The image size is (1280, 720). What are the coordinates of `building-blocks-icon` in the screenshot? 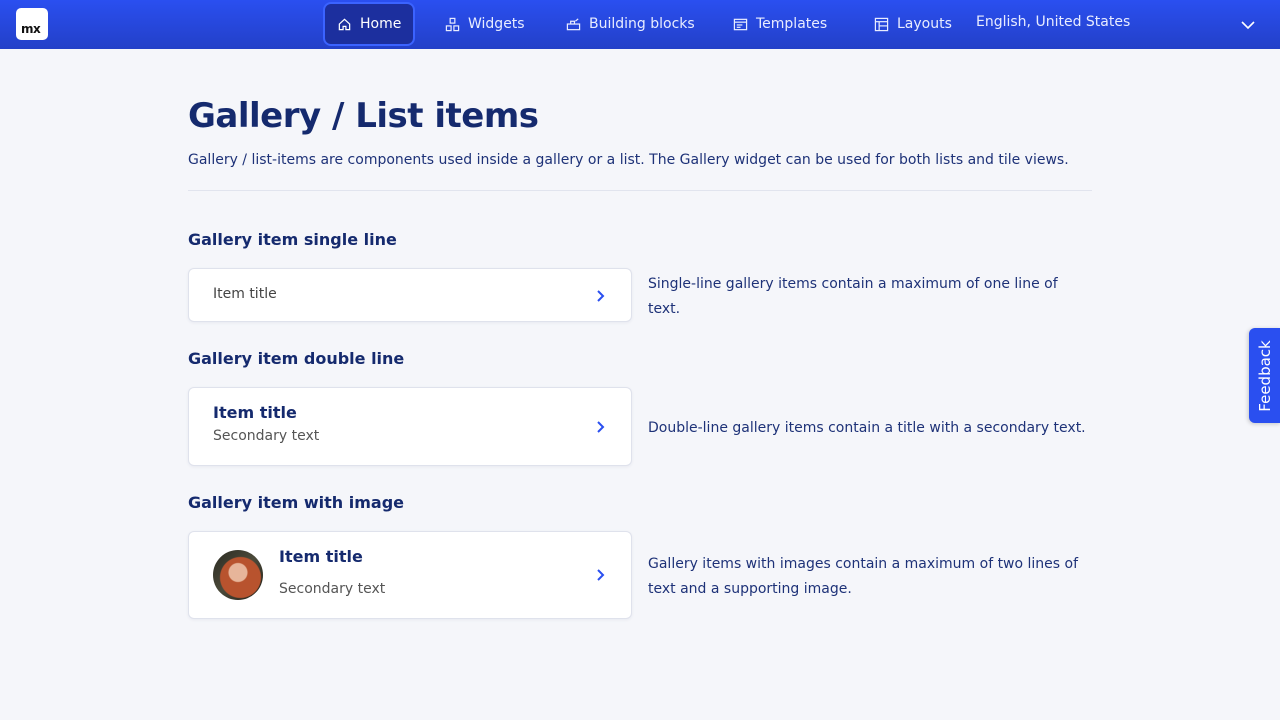 It's located at (573, 23).